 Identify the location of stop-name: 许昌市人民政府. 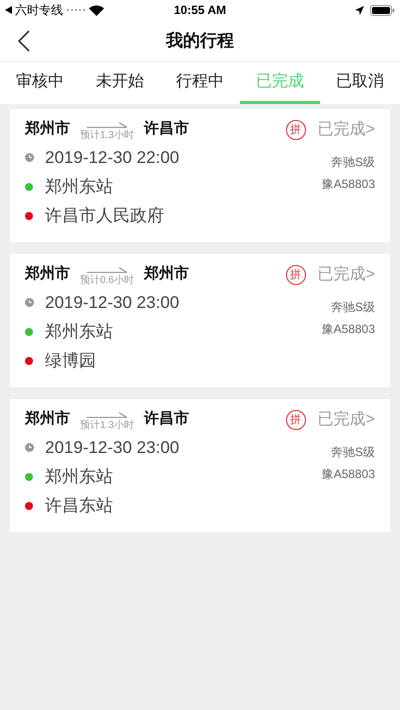
(104, 215).